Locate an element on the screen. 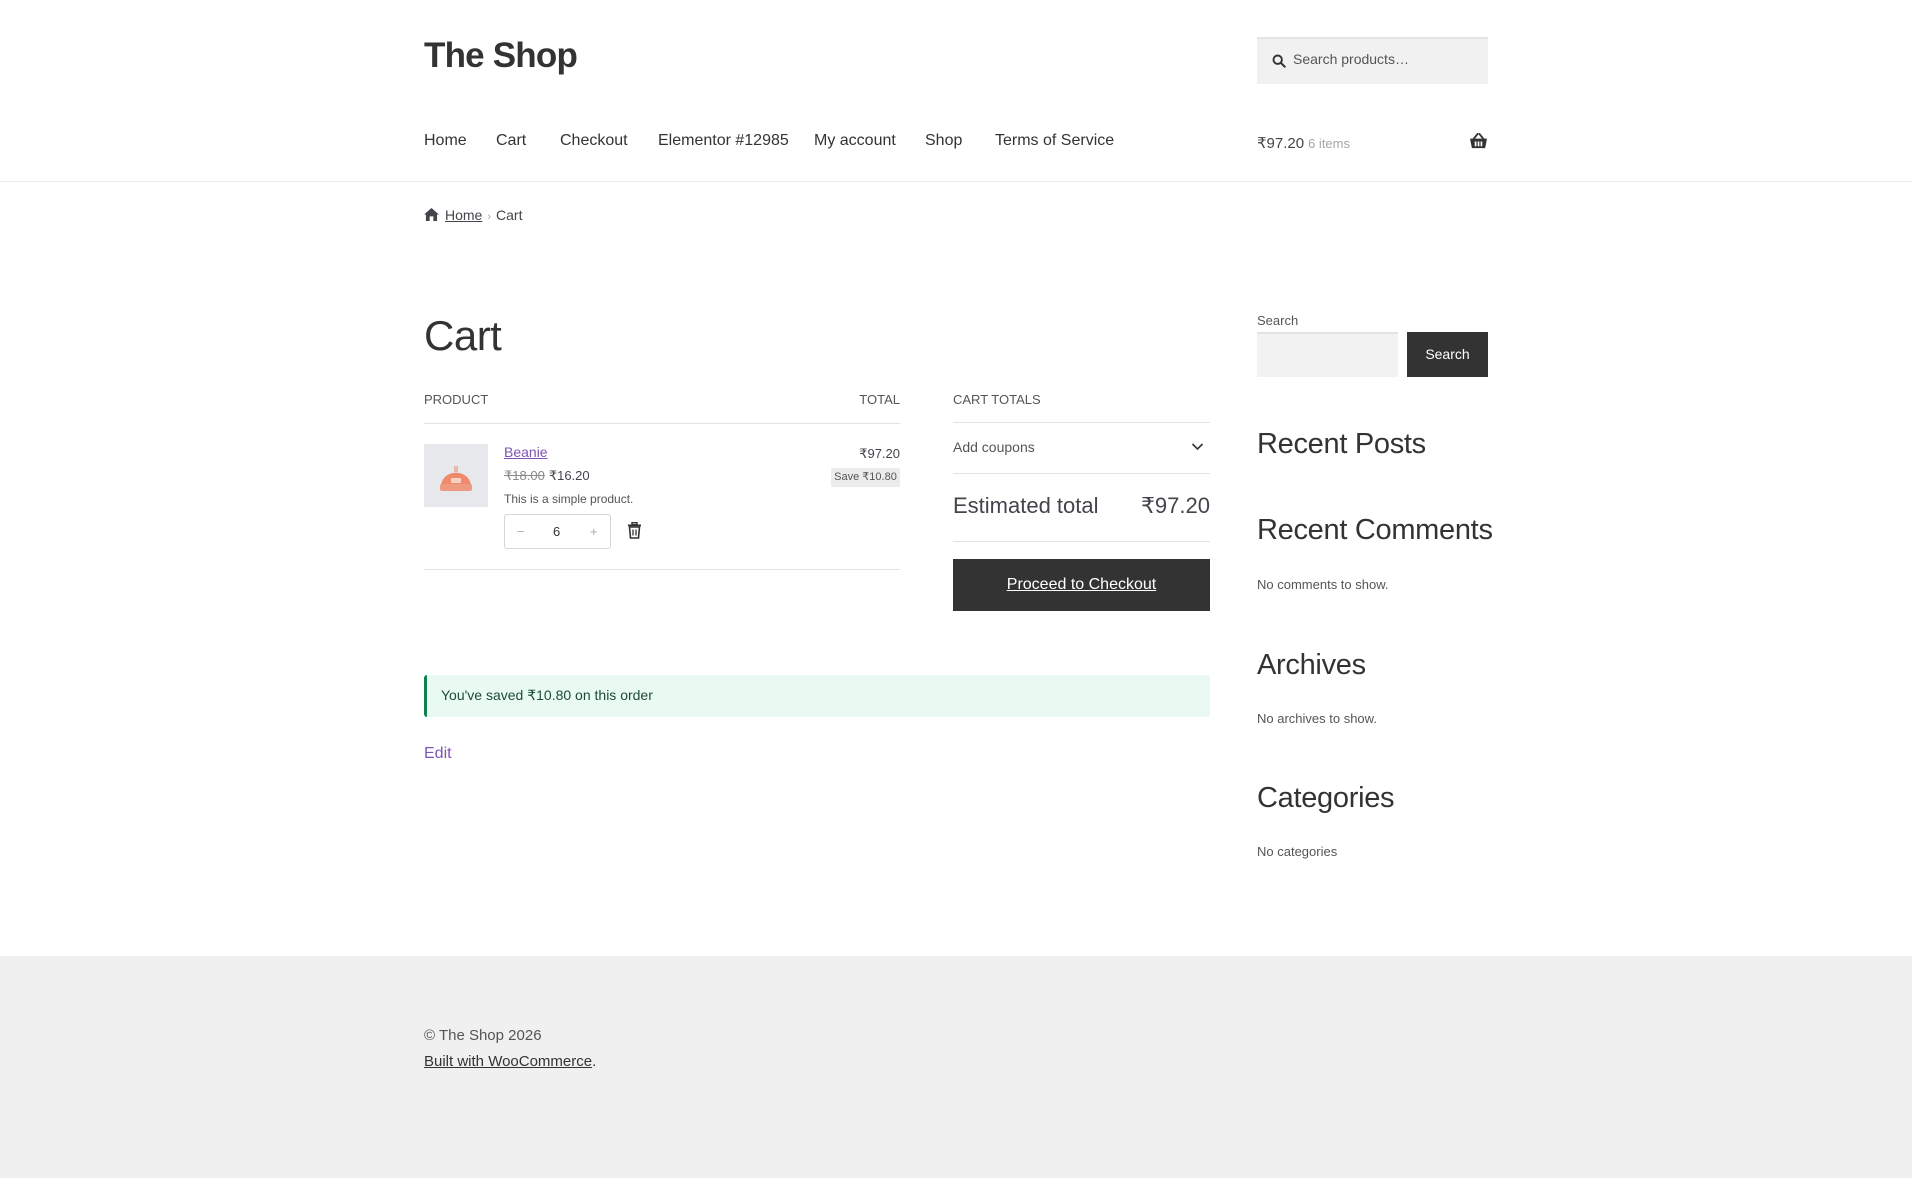 The height and width of the screenshot is (1178, 1912). nav-terms: Terms of Service is located at coordinates (1054, 141).